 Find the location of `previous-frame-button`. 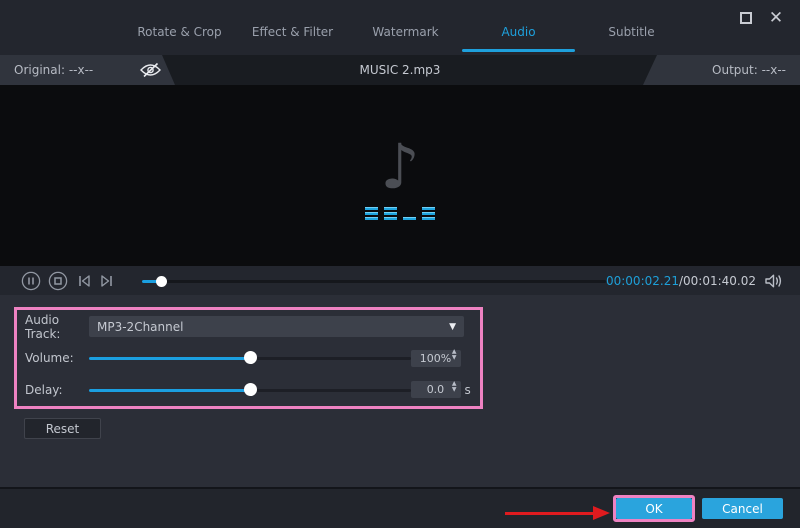

previous-frame-button is located at coordinates (84, 281).